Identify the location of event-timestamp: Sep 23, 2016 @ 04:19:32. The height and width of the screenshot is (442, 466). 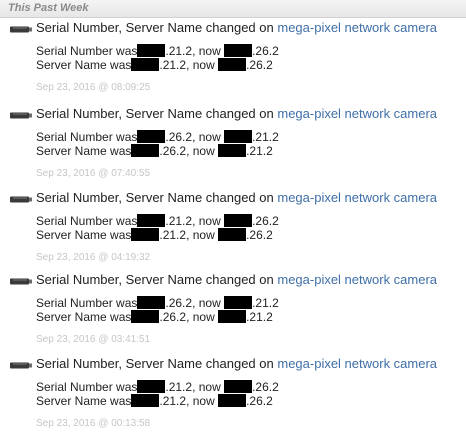
(93, 257).